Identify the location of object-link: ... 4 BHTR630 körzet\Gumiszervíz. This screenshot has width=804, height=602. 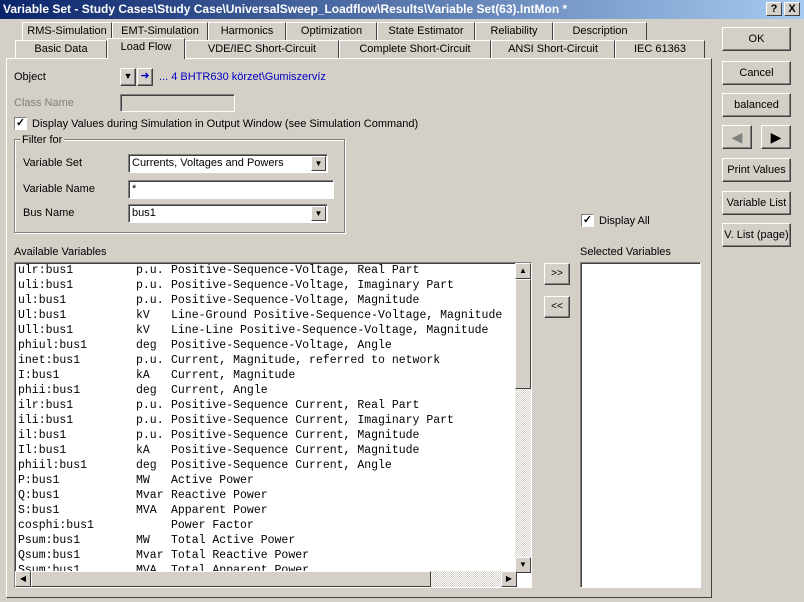
(242, 77).